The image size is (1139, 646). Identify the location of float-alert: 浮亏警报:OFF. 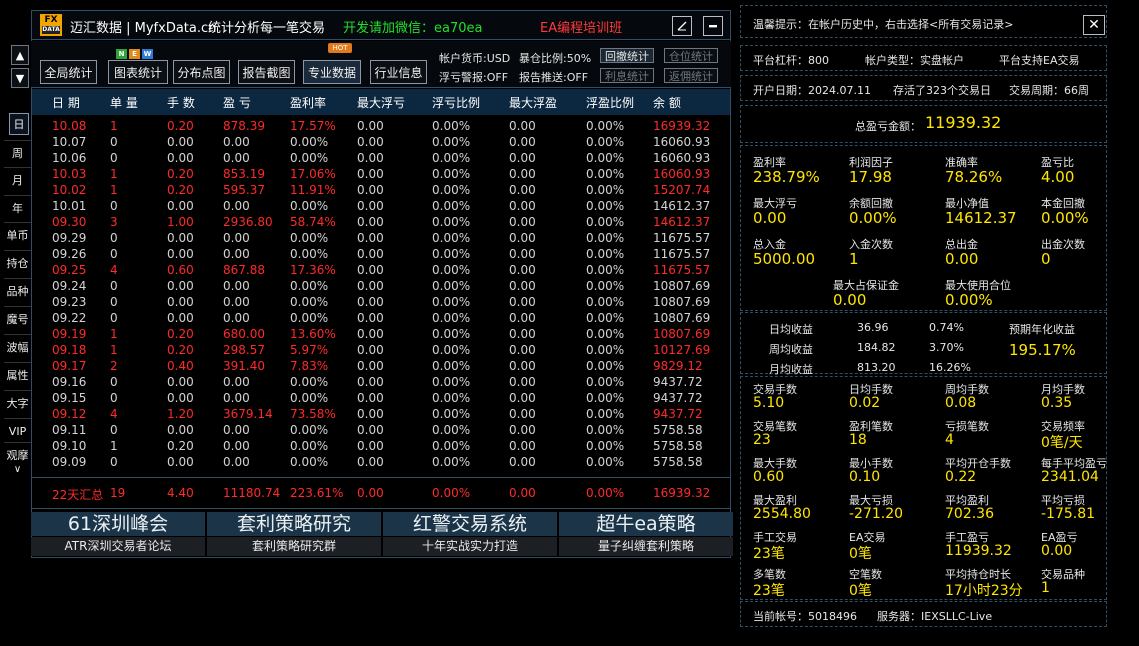
(473, 77).